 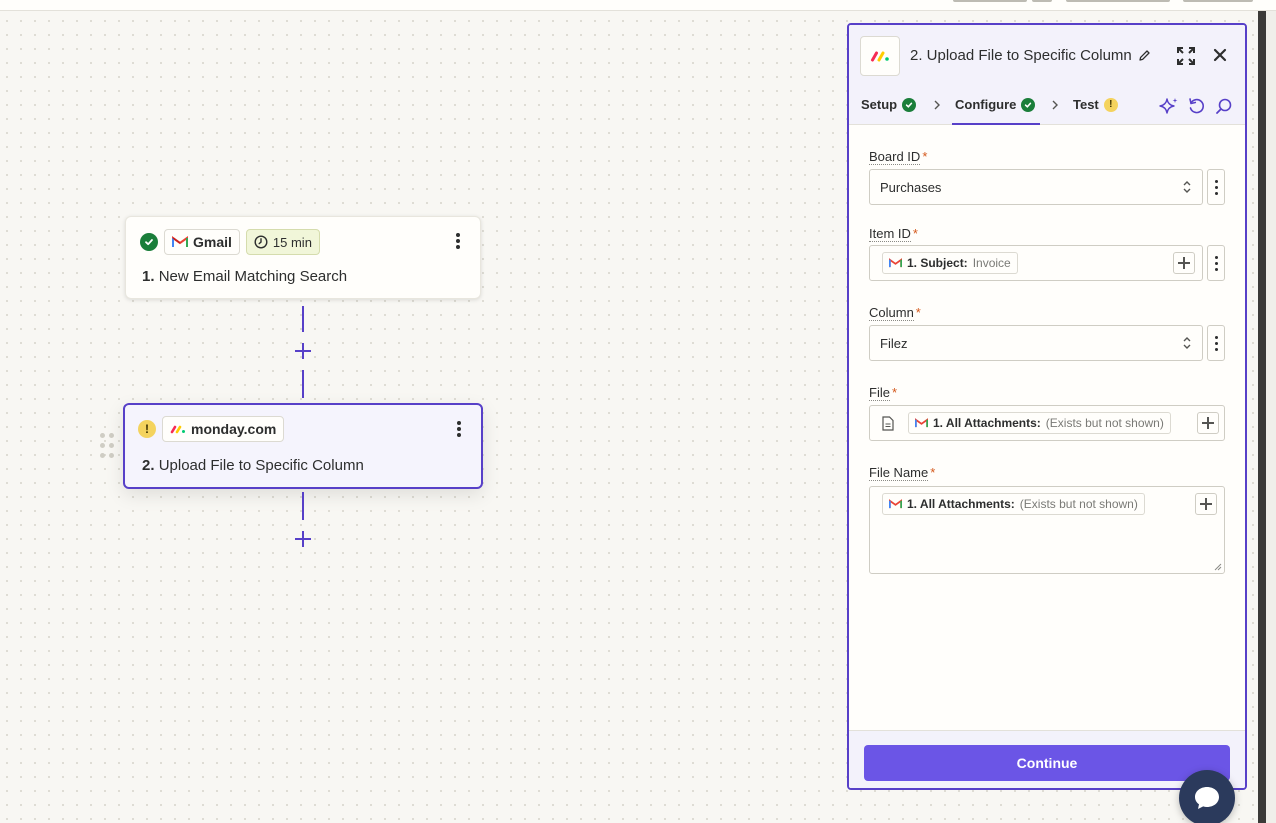 I want to click on step-title-text: New Email Matching Search, so click(x=253, y=276).